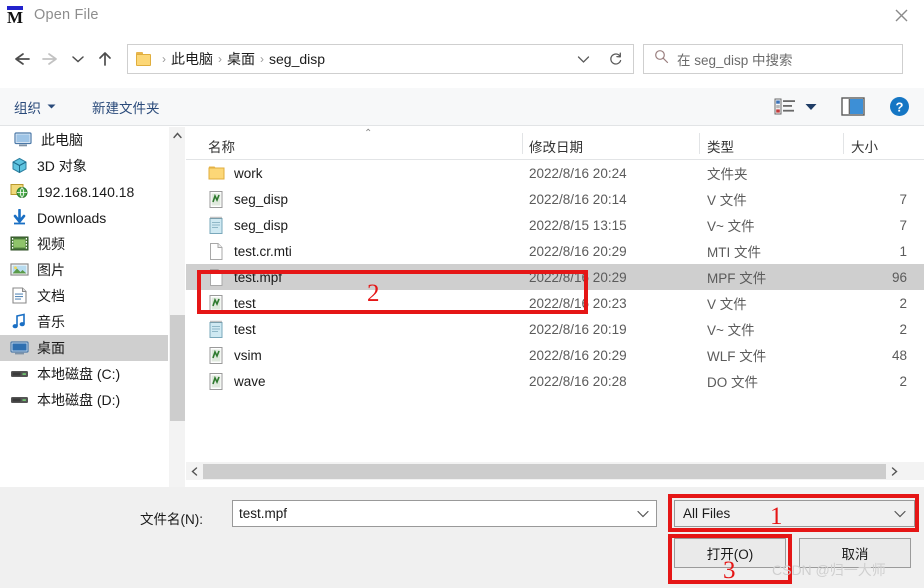 The width and height of the screenshot is (924, 588). I want to click on scroll-right-icon, so click(894, 471).